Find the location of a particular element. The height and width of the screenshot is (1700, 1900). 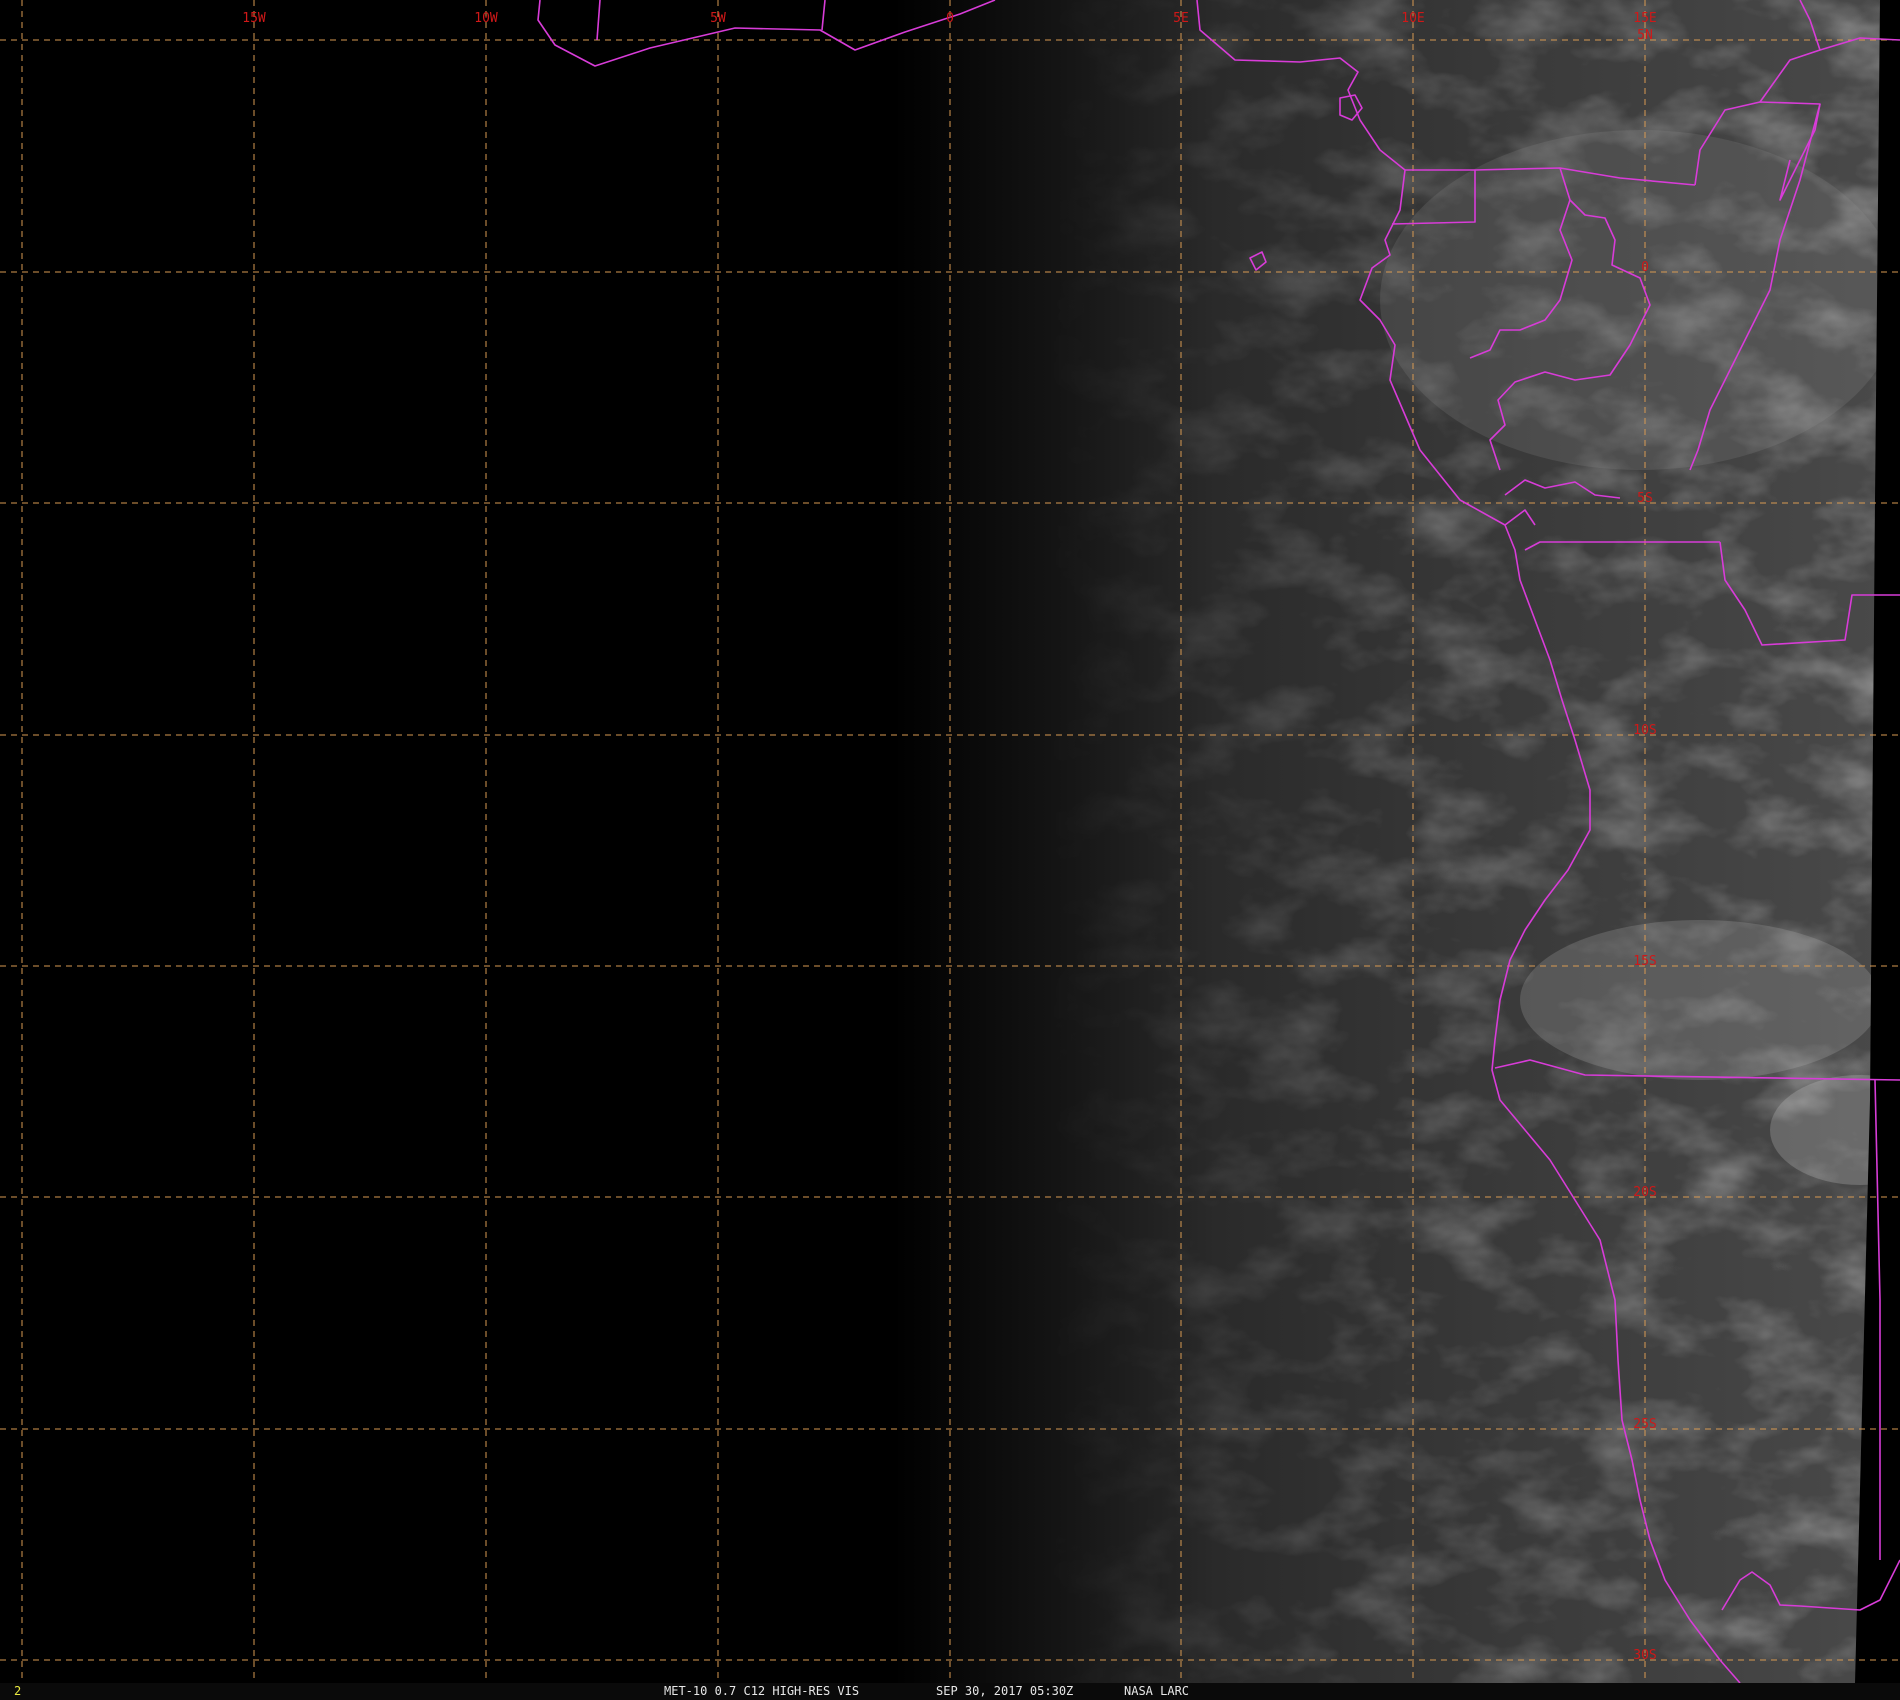

longitude-label: 15E is located at coordinates (1644, 18).